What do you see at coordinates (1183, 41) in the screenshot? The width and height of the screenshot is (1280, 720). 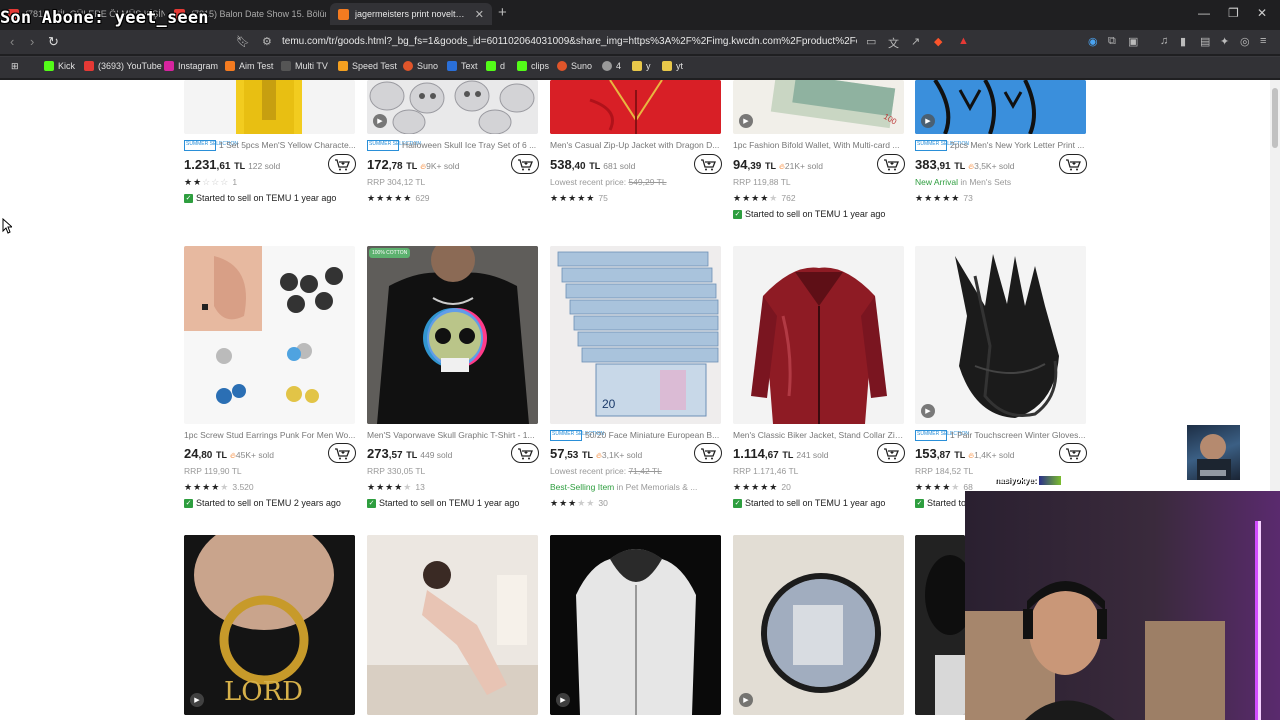 I see `sidebar-icon: ▮` at bounding box center [1183, 41].